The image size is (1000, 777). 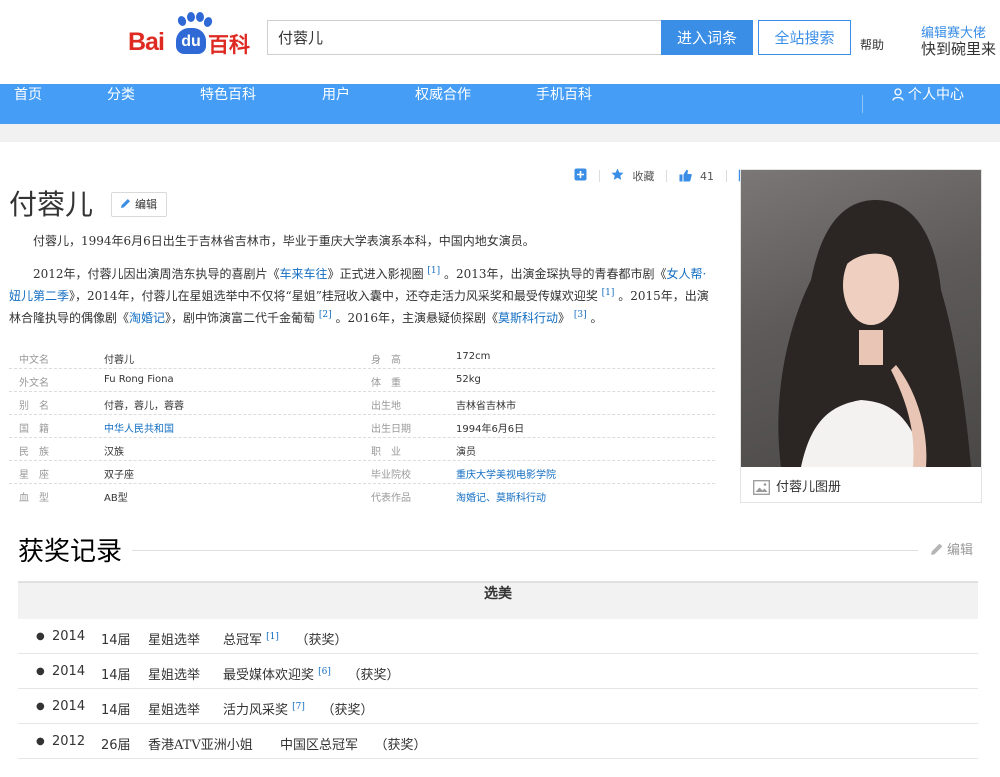 I want to click on section-edit-button: 编辑, so click(x=951, y=548).